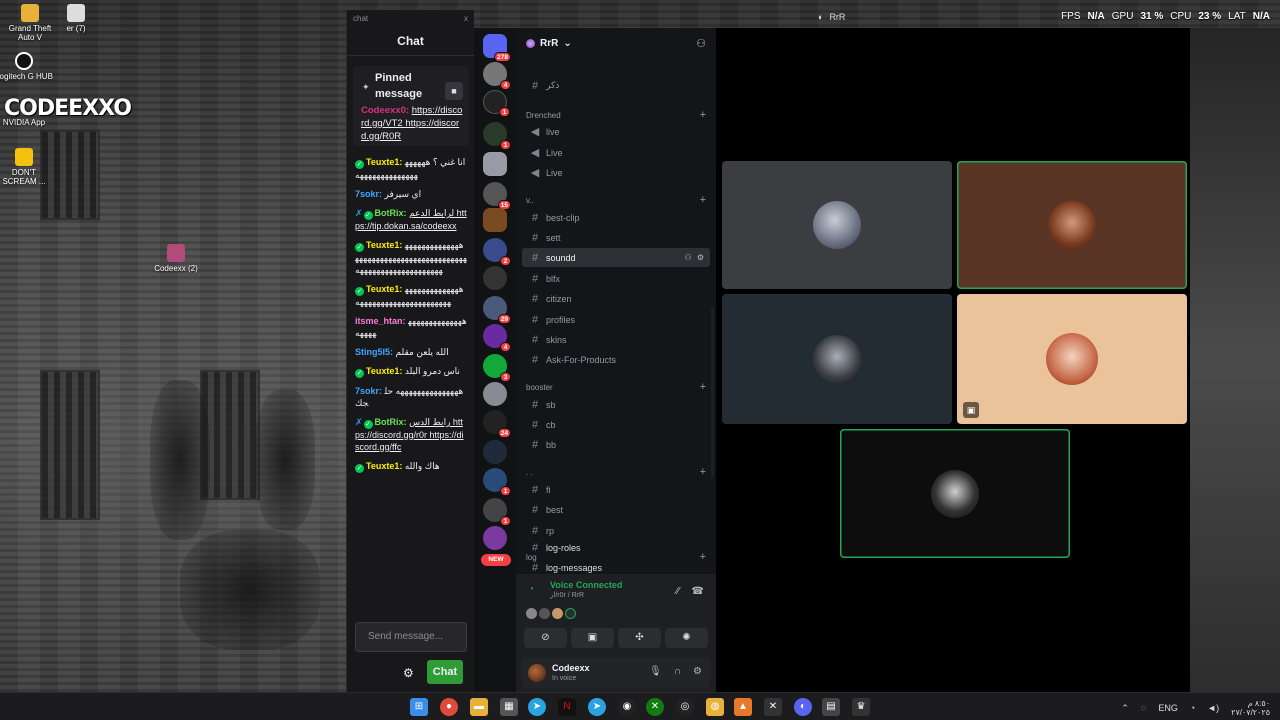 This screenshot has height=720, width=1280. Describe the element at coordinates (509, 707) in the screenshot. I see `store-icon: ▦` at that location.